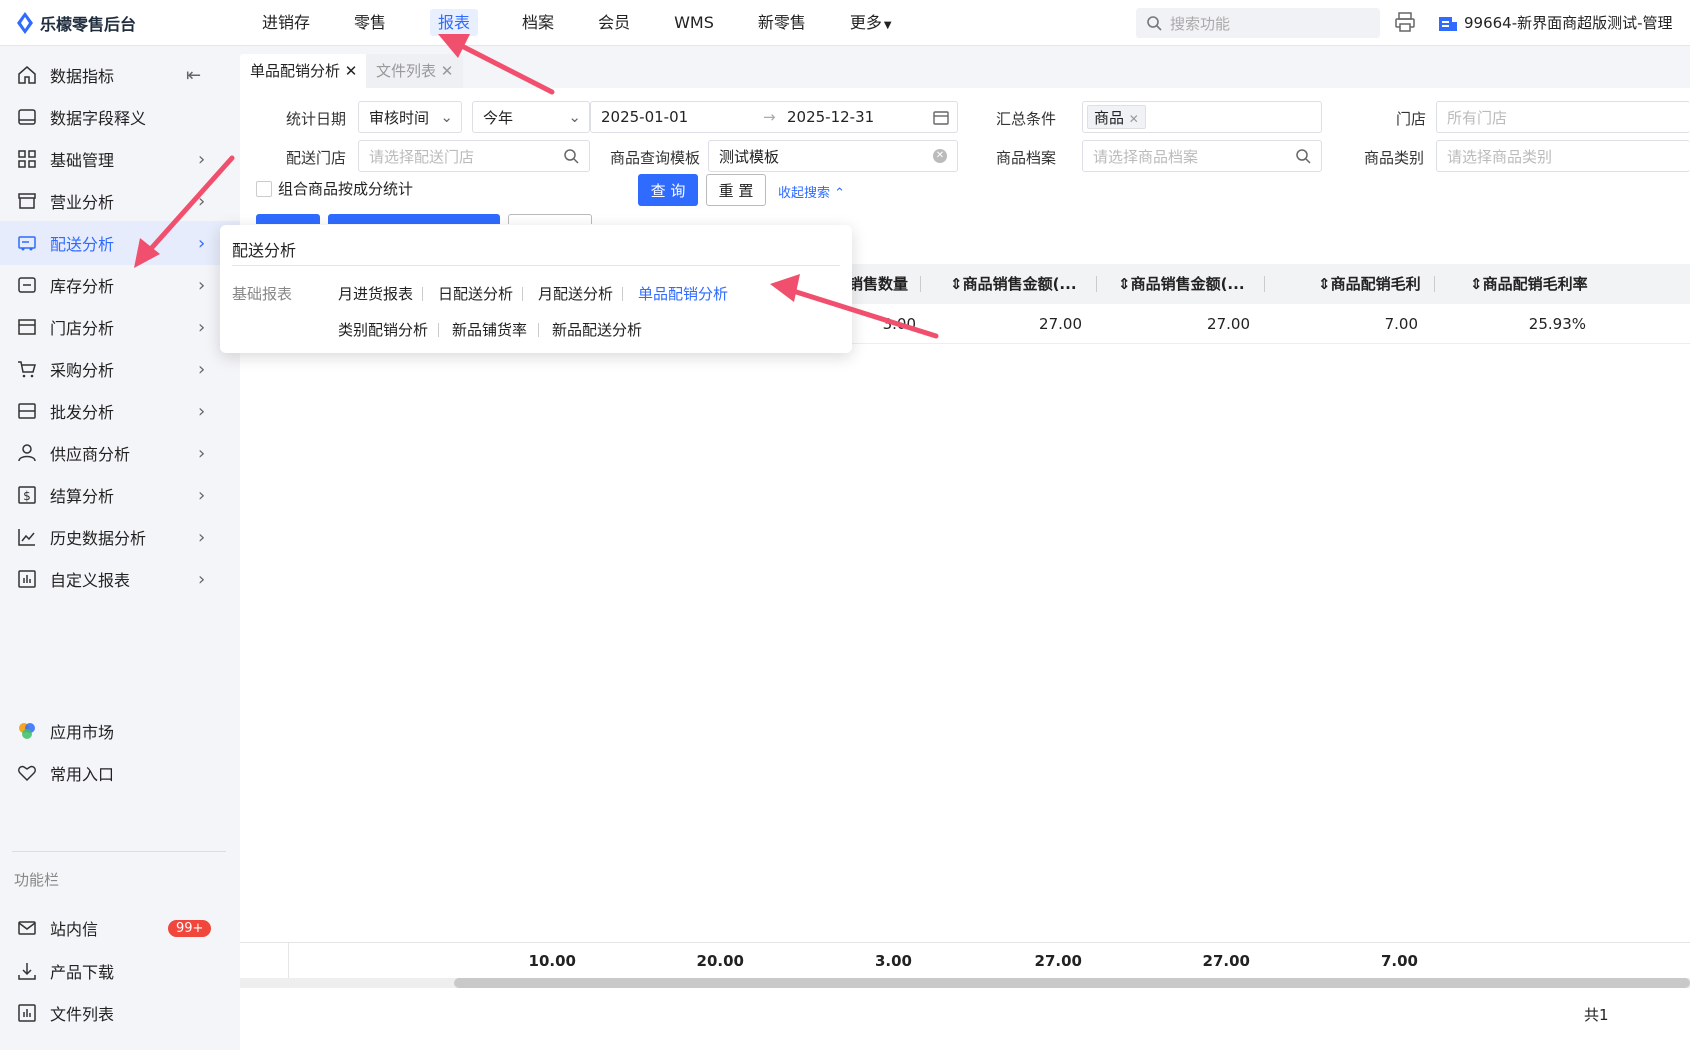  I want to click on col-gross-margin: ⇕商品配销毛利率, so click(1529, 284).